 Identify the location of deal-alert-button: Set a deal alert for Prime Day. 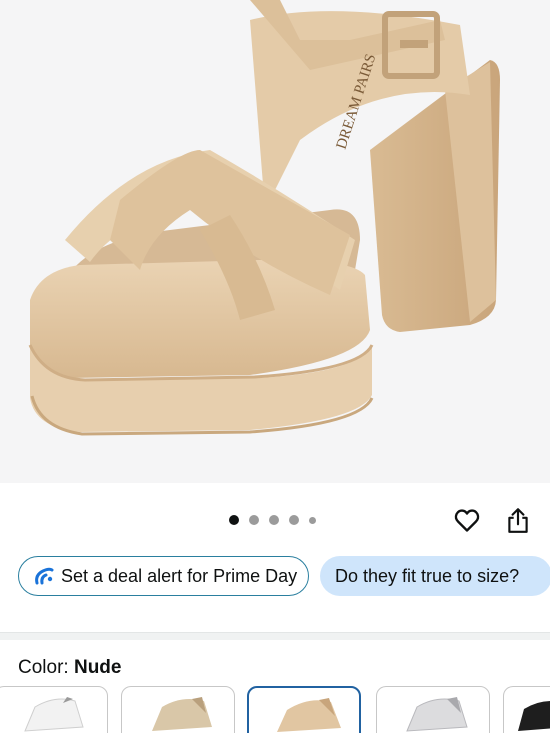
(163, 576).